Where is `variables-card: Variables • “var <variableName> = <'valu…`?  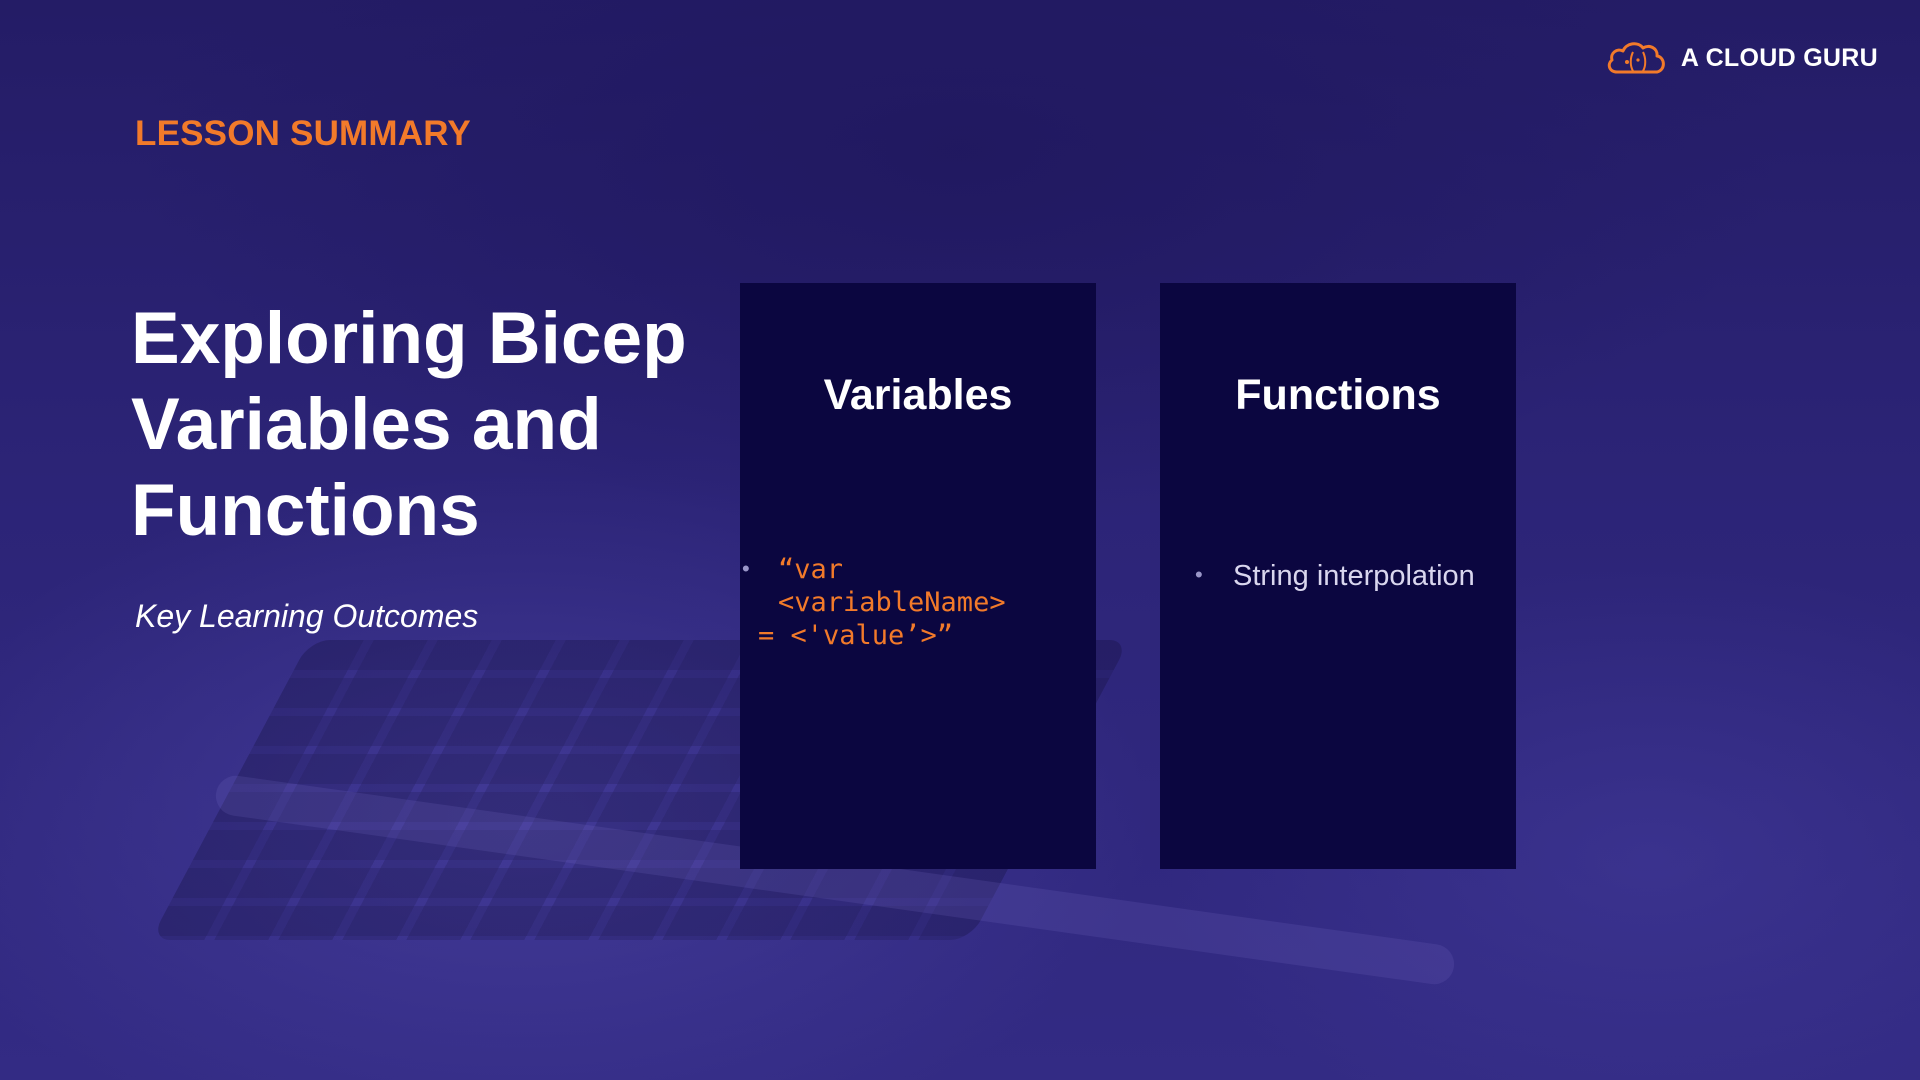
variables-card: Variables • “var <variableName> = <'valu… is located at coordinates (918, 576).